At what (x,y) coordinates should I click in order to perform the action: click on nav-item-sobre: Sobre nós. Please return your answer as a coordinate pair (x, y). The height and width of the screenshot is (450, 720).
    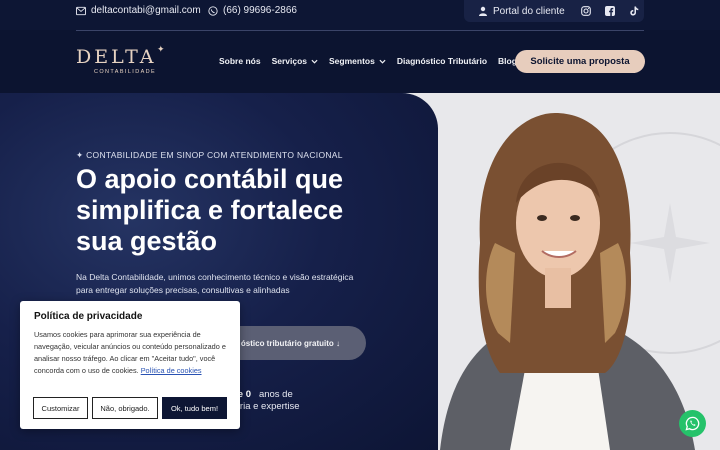
    Looking at the image, I should click on (240, 61).